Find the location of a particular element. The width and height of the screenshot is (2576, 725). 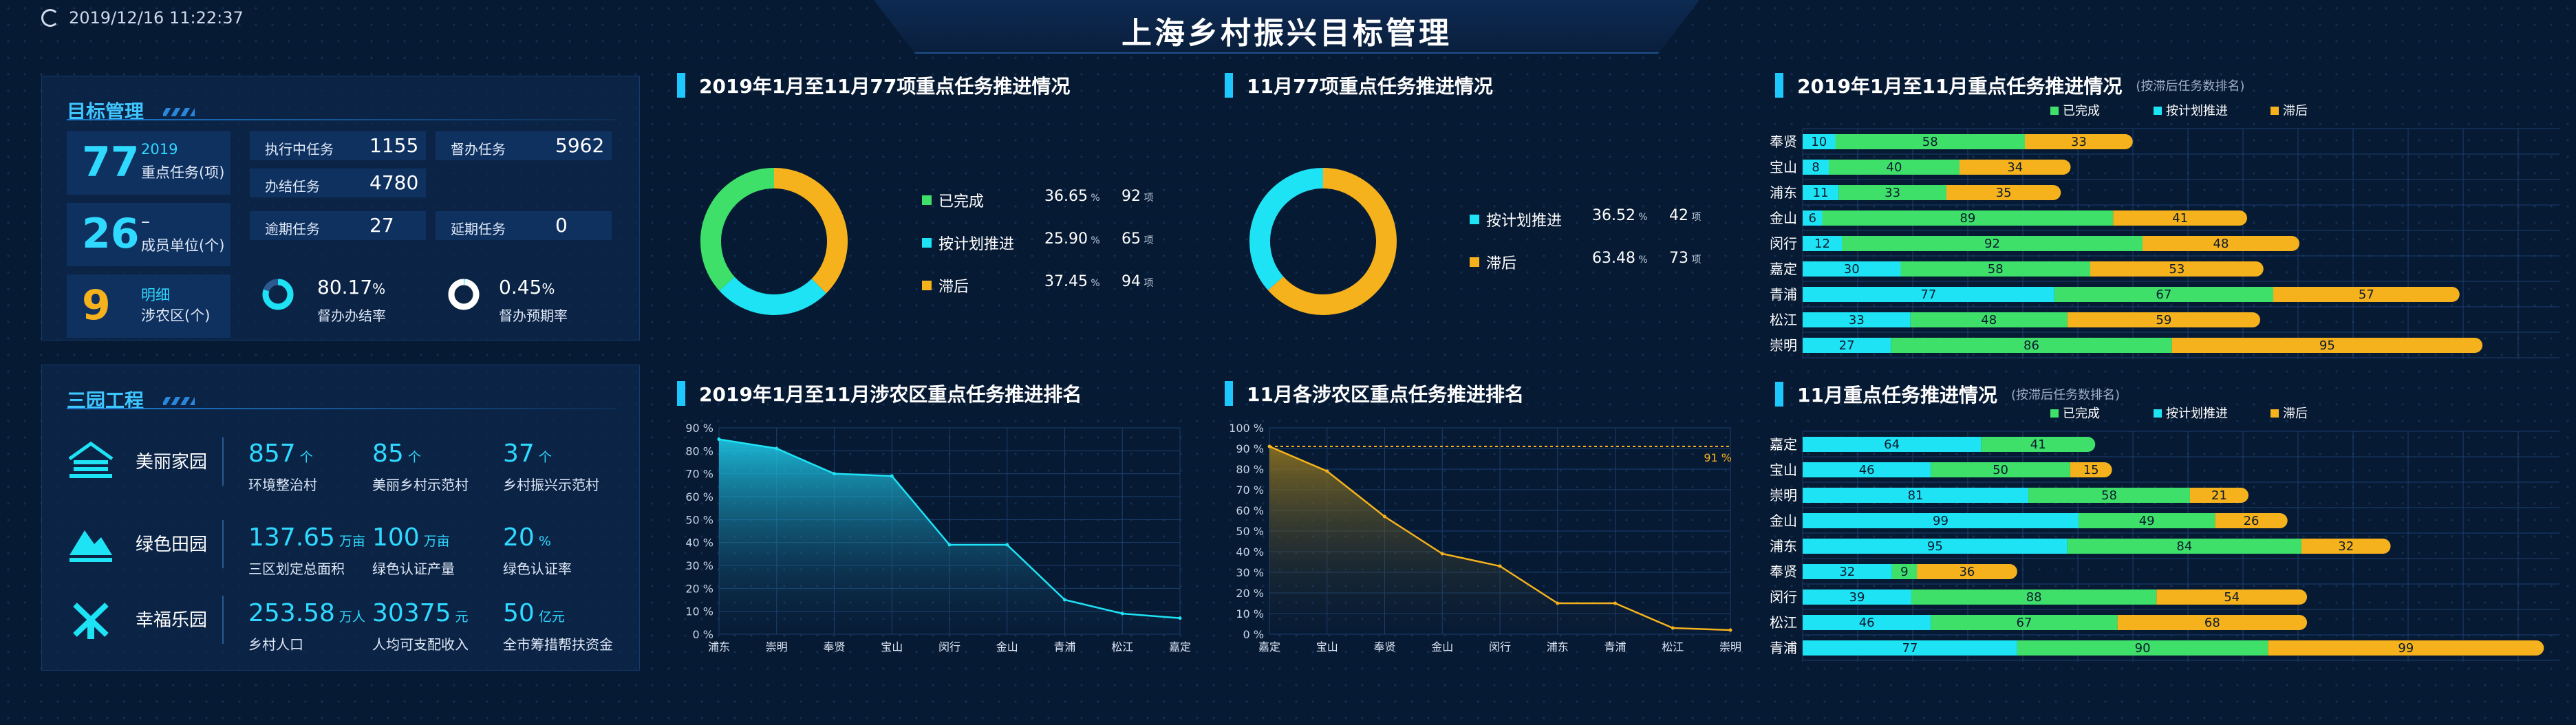

metric-value: 20% is located at coordinates (527, 537).